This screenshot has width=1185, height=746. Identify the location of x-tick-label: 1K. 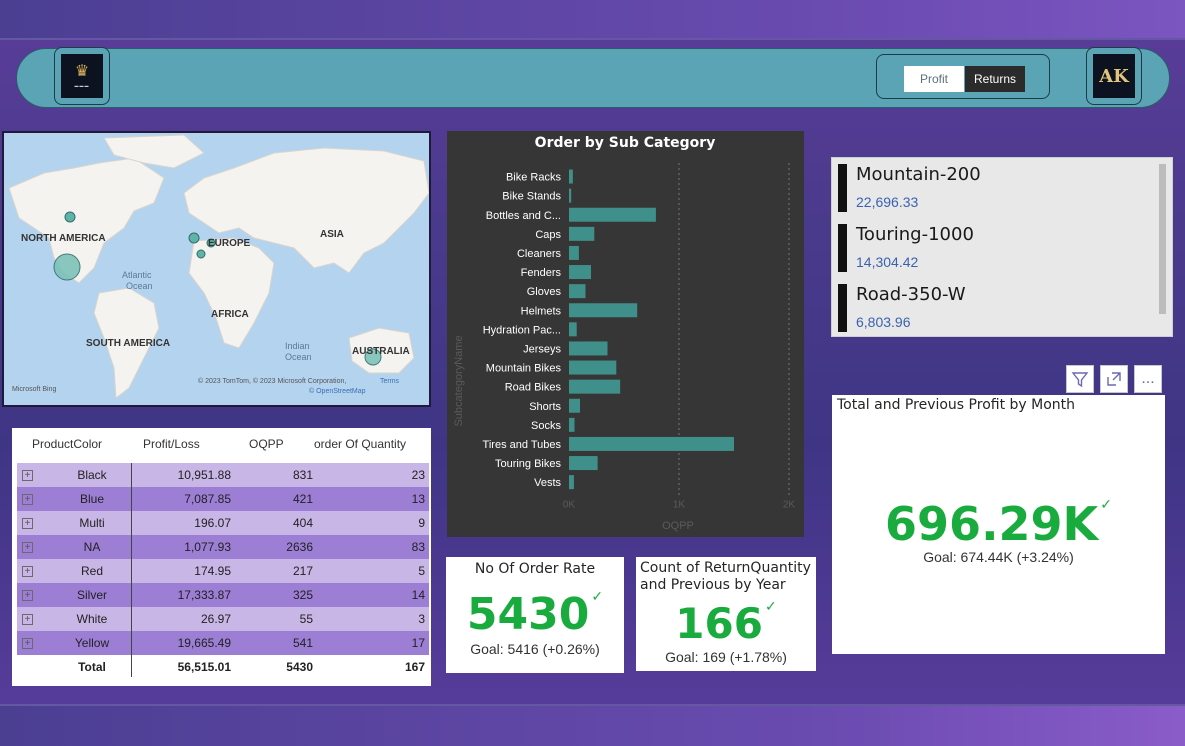
(679, 505).